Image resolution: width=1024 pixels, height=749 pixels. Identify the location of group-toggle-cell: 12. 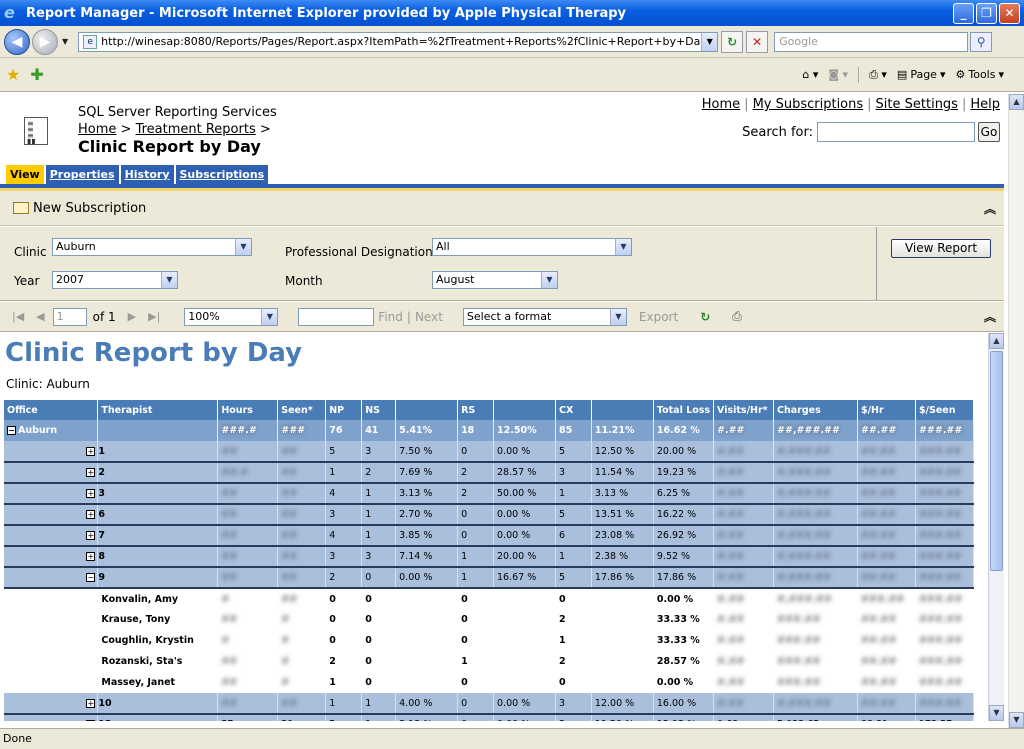
(158, 717).